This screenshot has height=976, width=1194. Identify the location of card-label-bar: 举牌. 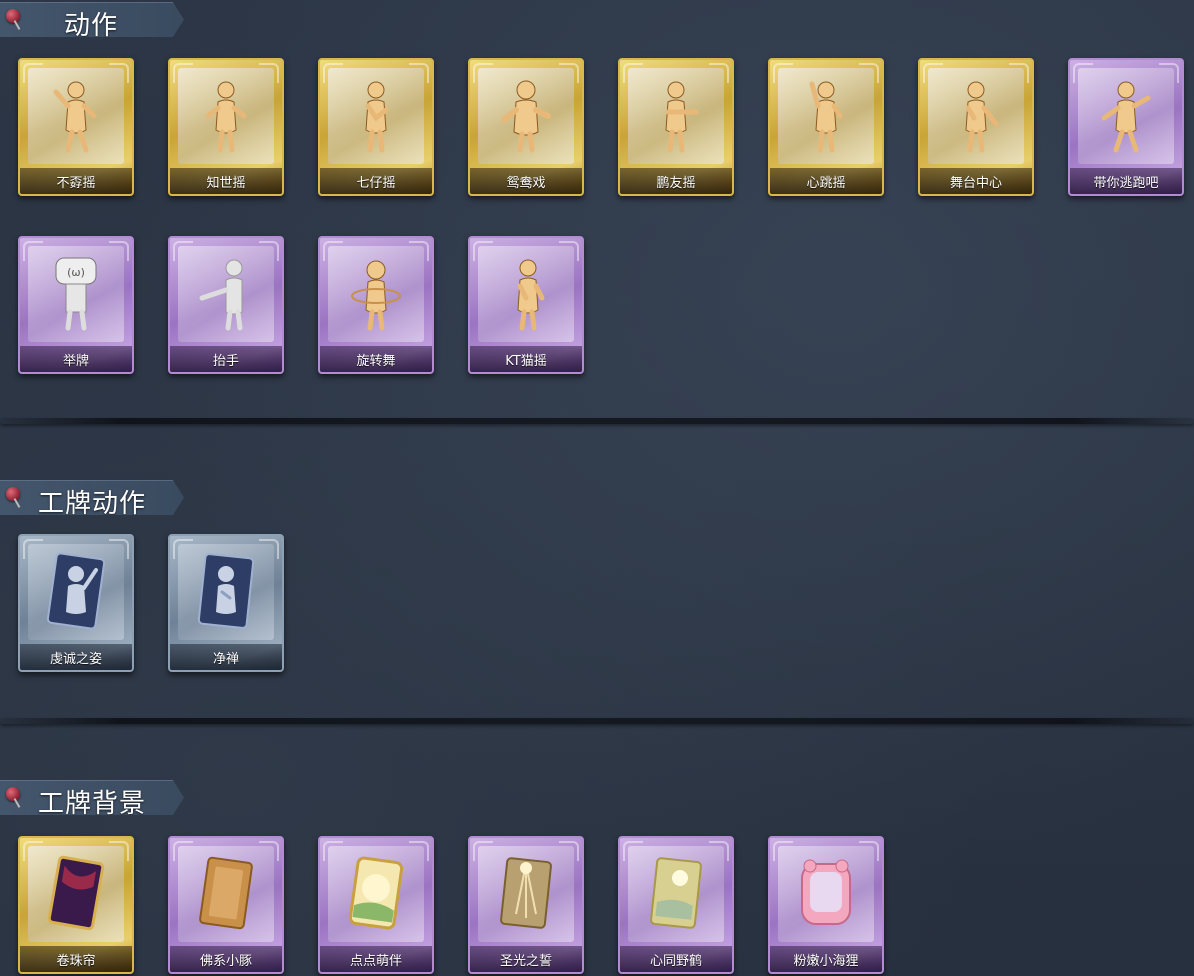
(76, 359).